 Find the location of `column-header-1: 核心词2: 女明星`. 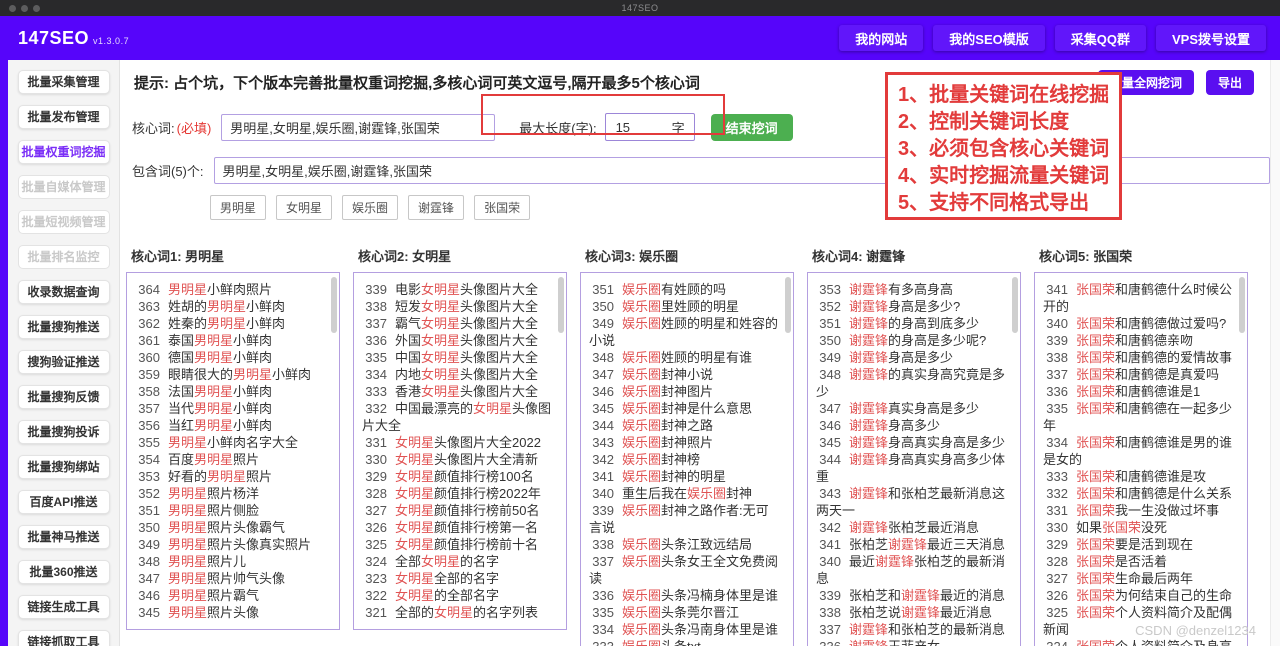

column-header-1: 核心词2: 女明星 is located at coordinates (405, 256).